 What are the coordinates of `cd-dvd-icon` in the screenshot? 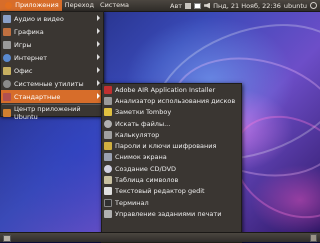 It's located at (108, 168).